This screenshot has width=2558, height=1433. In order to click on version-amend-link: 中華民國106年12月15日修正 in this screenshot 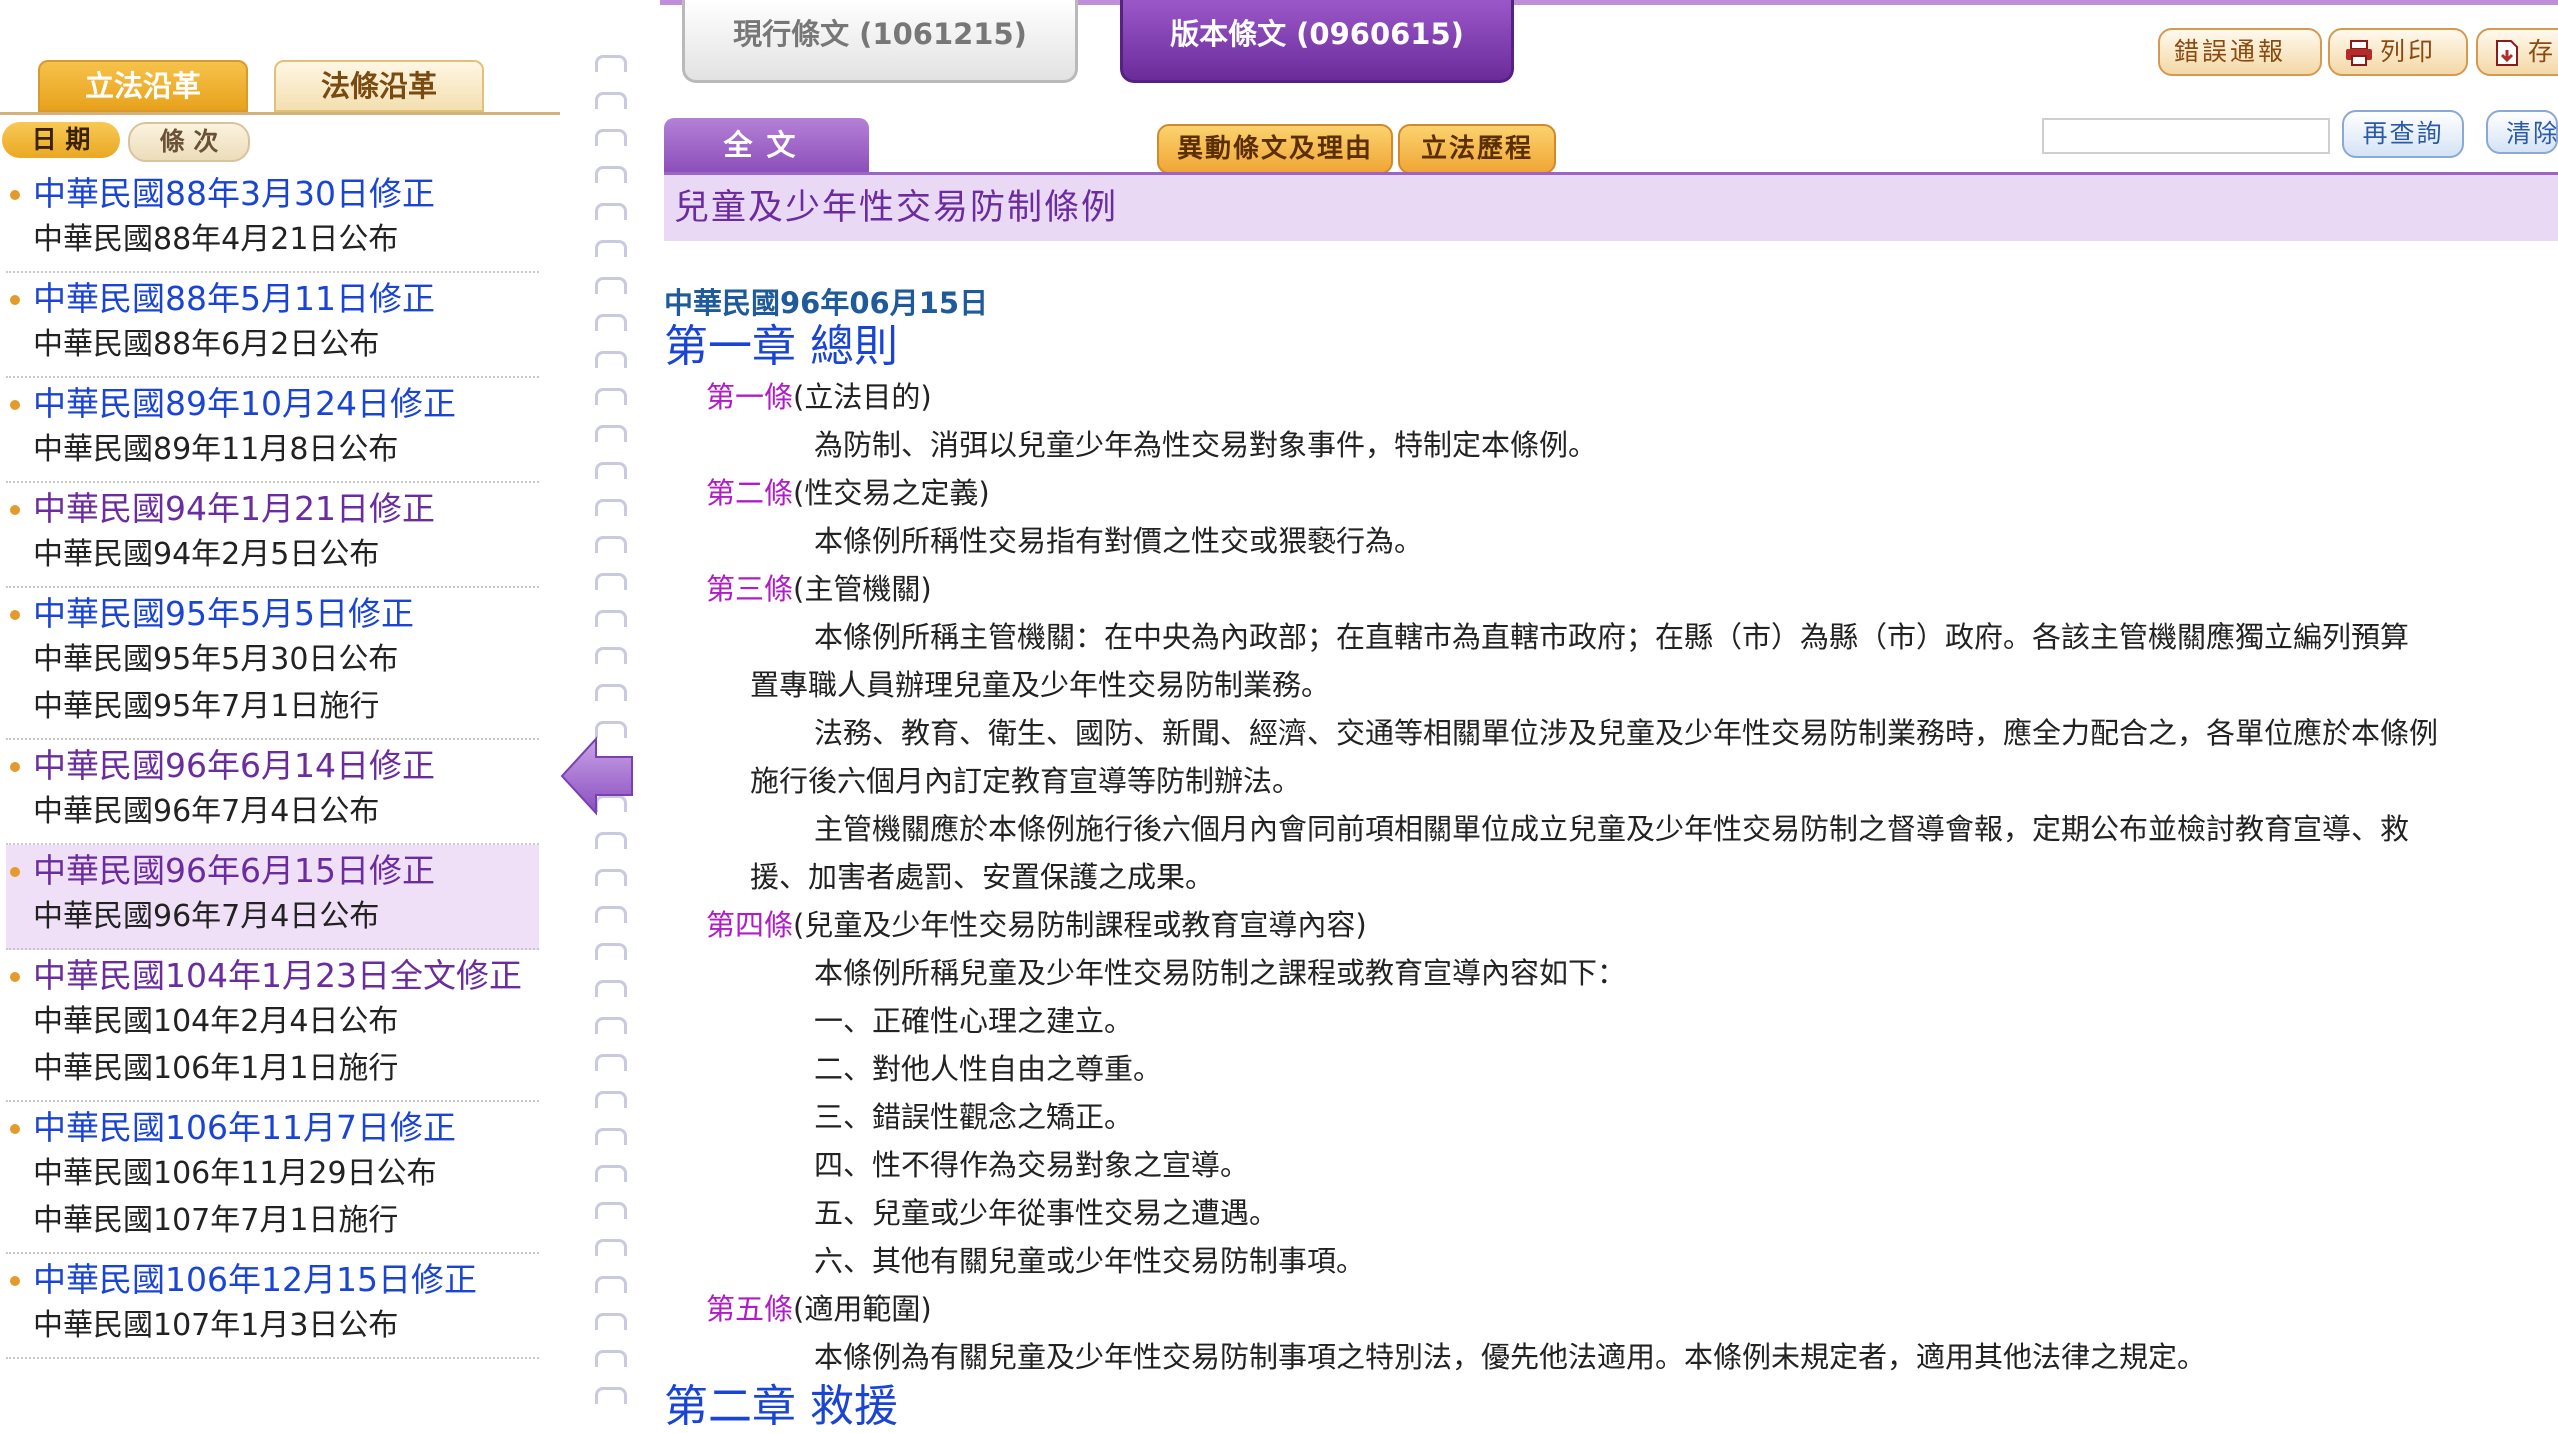, I will do `click(286, 1280)`.